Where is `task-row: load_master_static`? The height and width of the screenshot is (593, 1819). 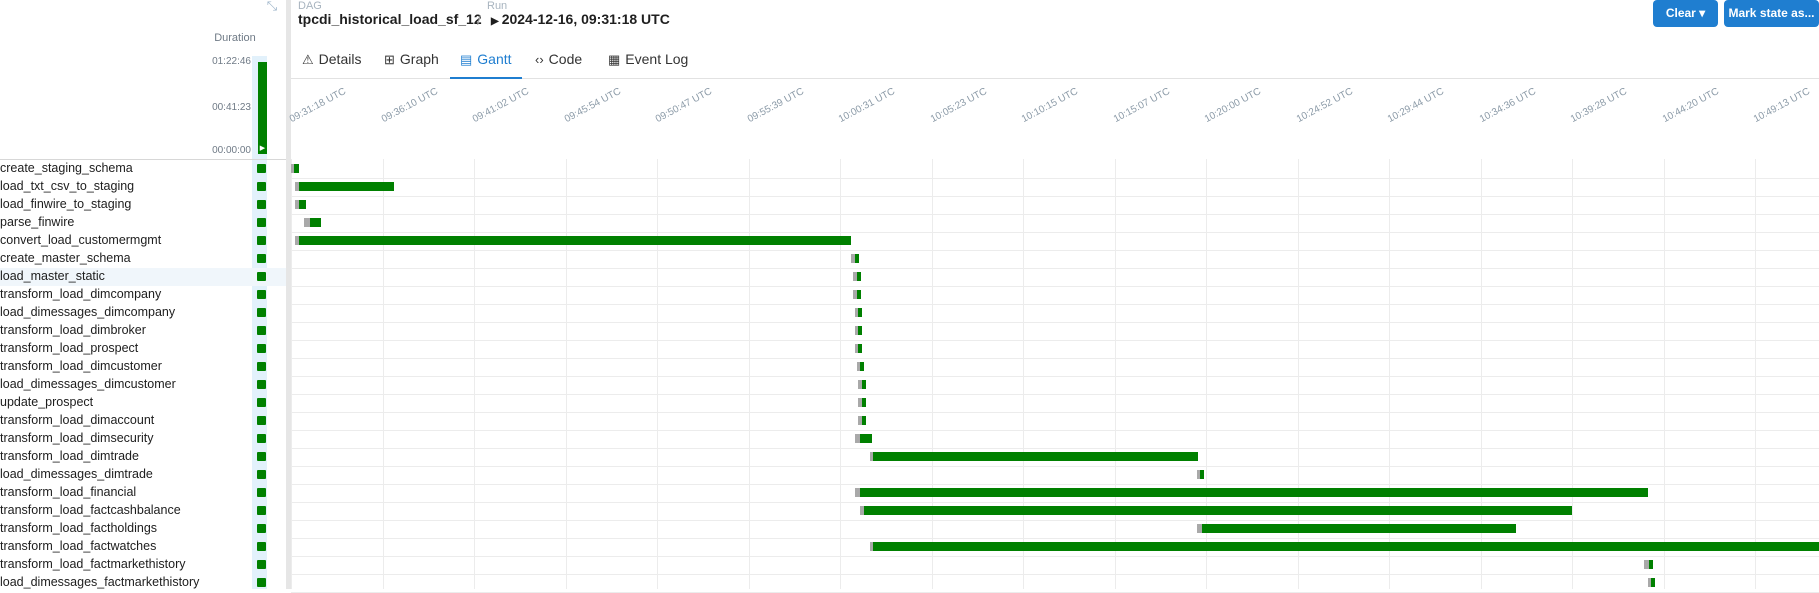
task-row: load_master_static is located at coordinates (143, 277).